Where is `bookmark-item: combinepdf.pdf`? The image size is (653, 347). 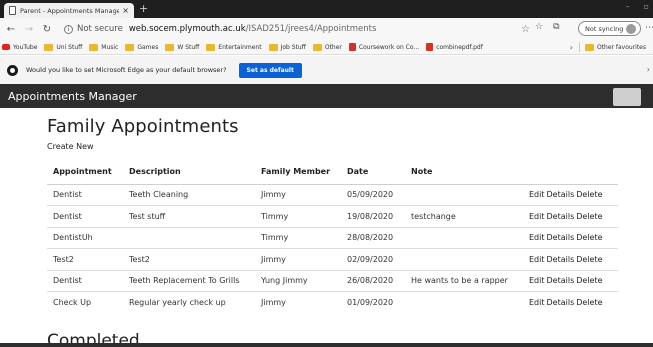
bookmark-item: combinepdf.pdf is located at coordinates (454, 47).